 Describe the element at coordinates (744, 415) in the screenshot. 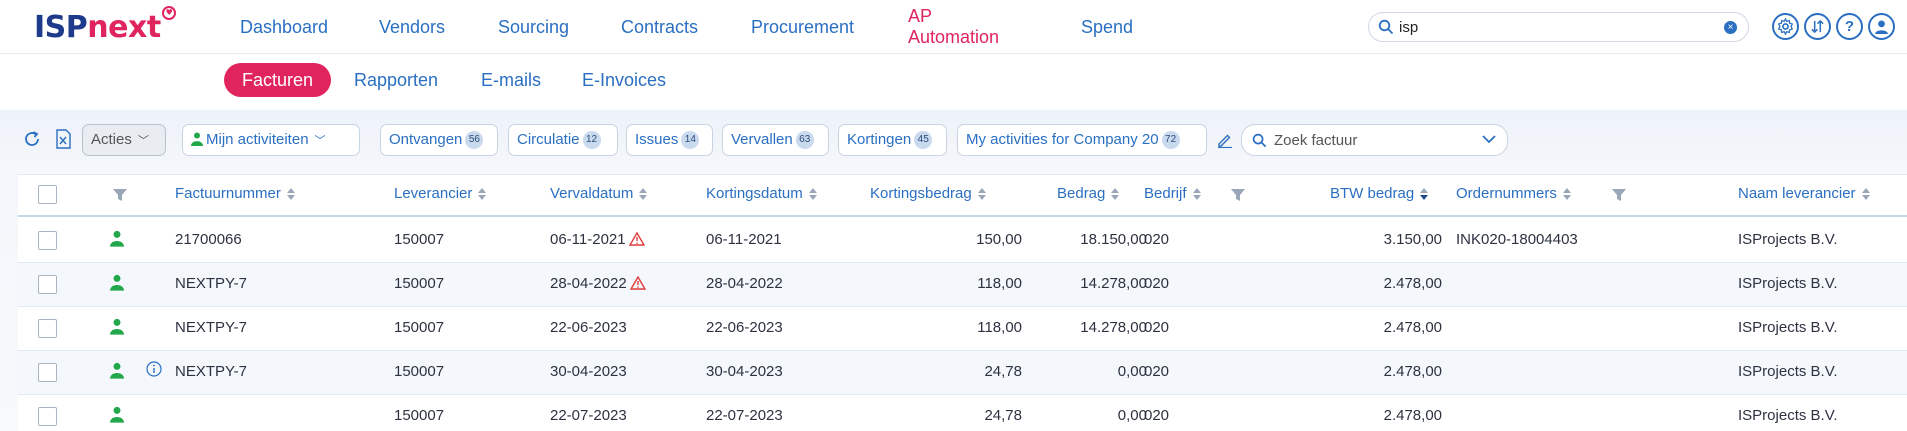

I see `cell-kortingsdatum: 22-07-2023` at that location.